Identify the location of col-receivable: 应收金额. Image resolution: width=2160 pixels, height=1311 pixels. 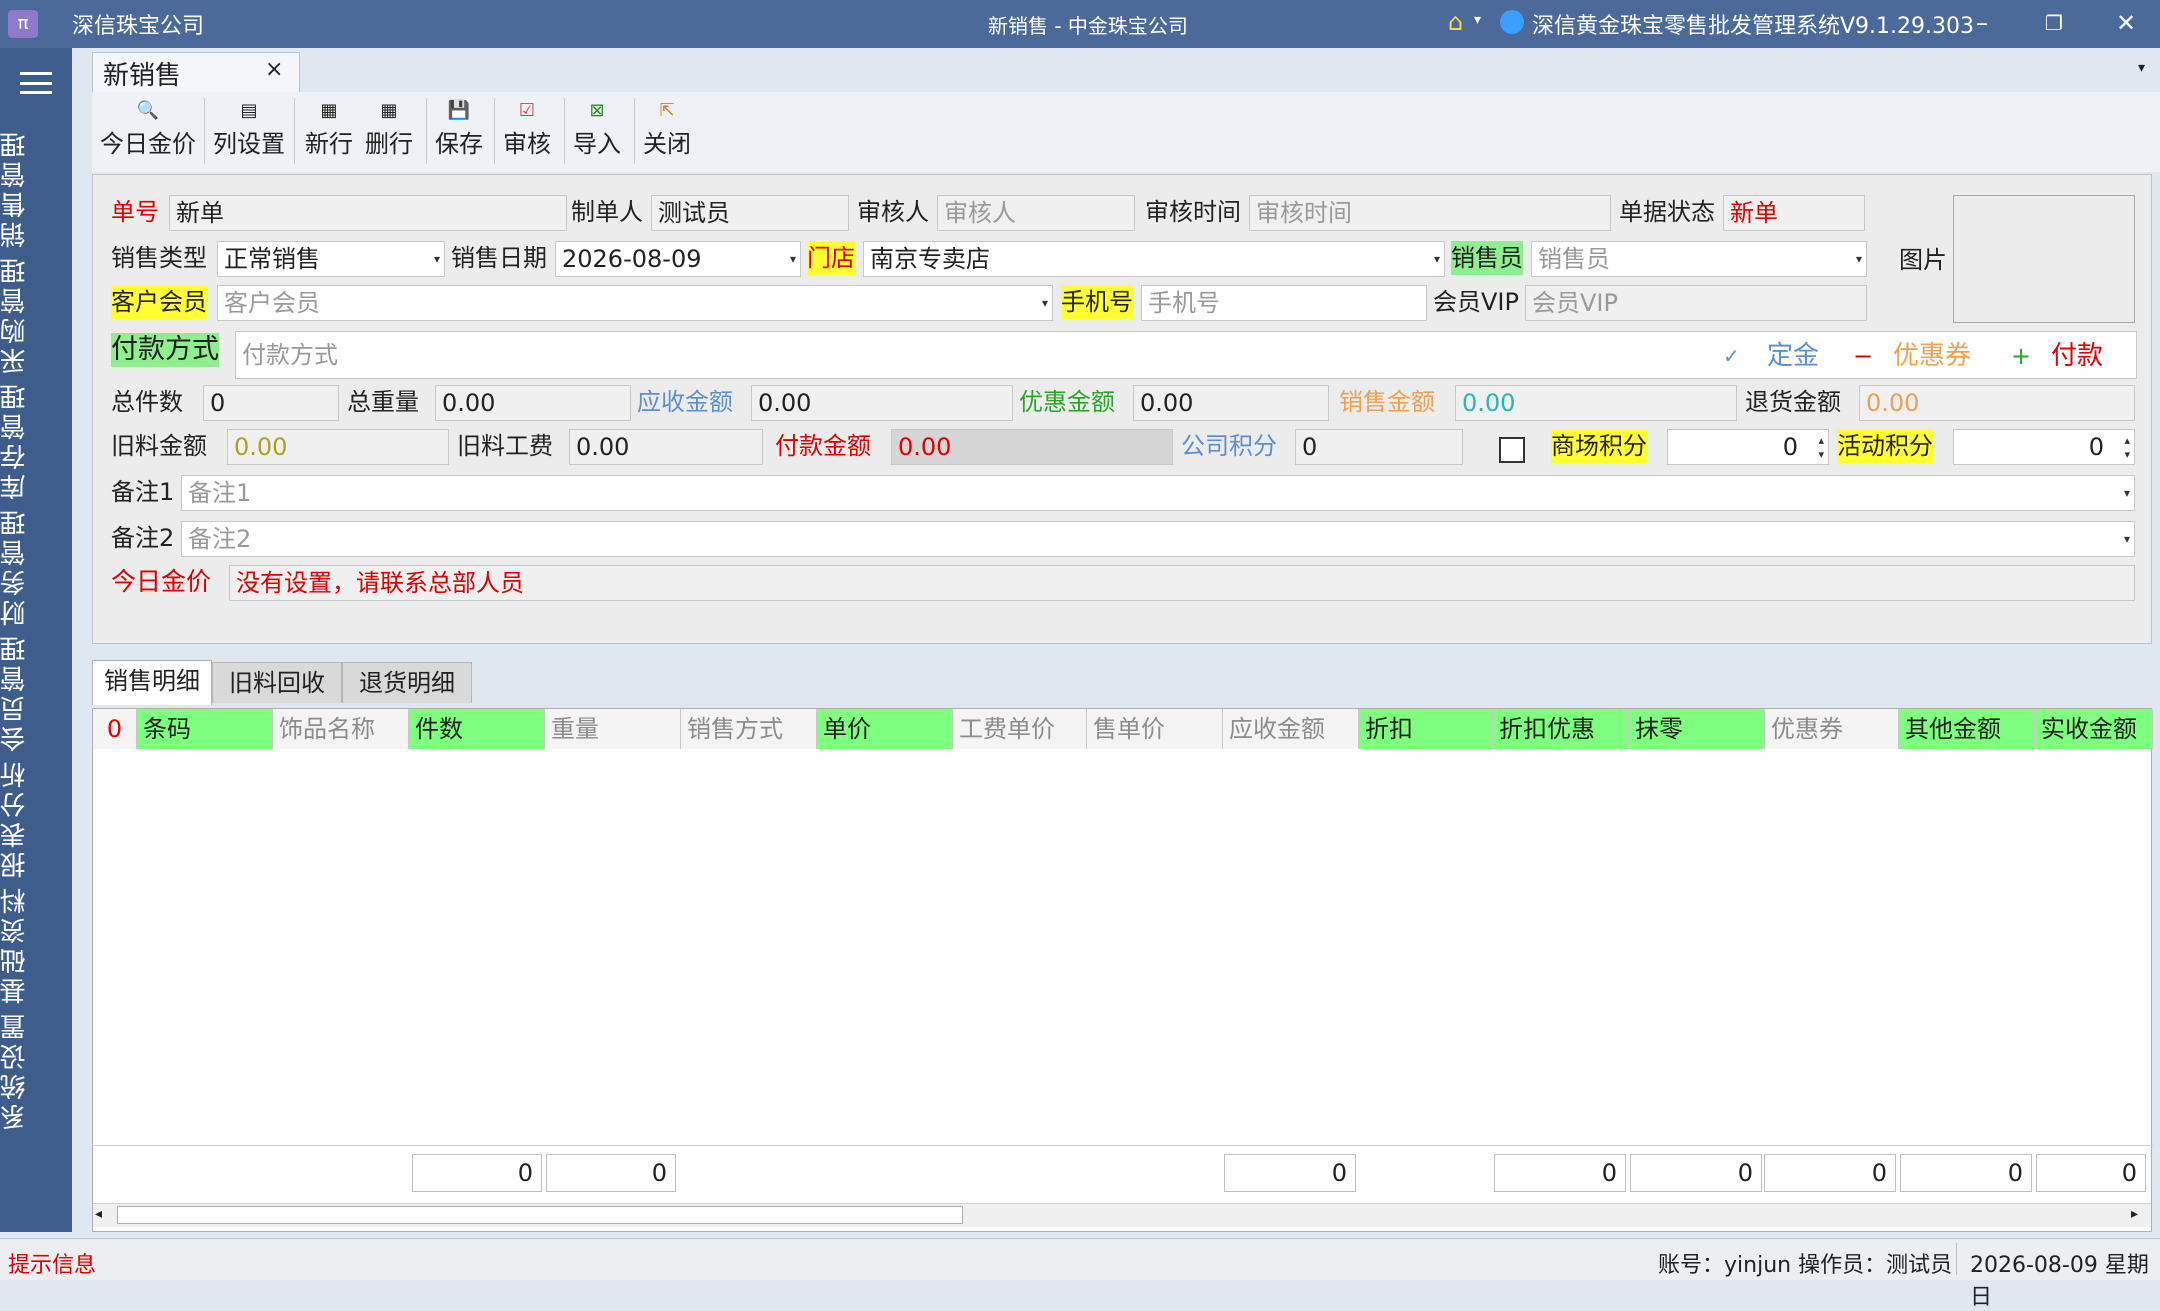
(1291, 729).